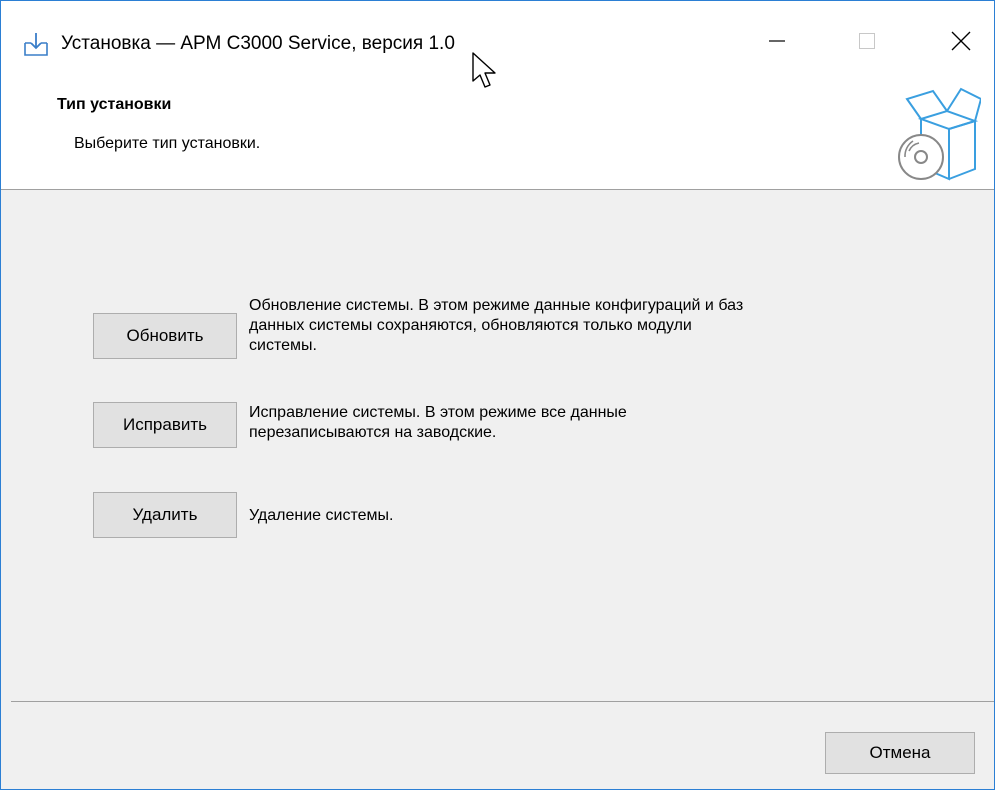 This screenshot has width=995, height=790. What do you see at coordinates (900, 753) in the screenshot?
I see `cancel-button: Отмена` at bounding box center [900, 753].